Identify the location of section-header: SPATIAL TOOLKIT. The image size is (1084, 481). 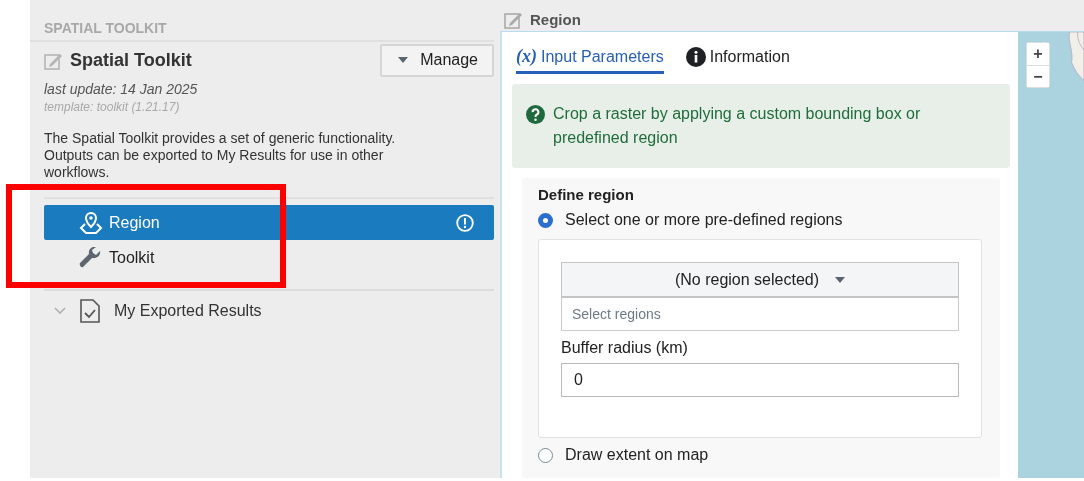
(262, 21).